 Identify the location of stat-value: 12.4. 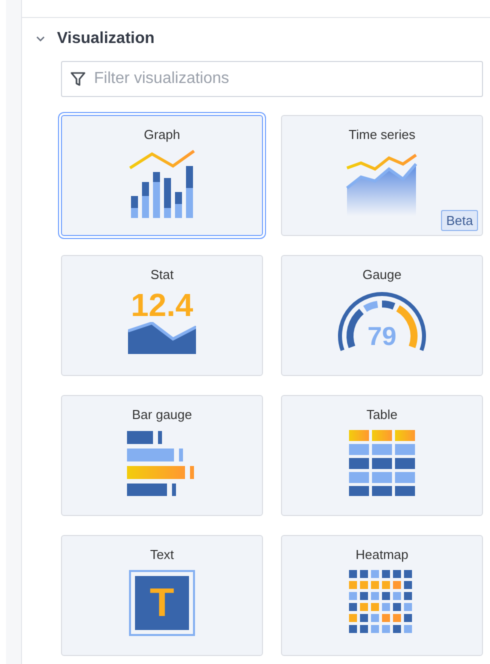
(162, 305).